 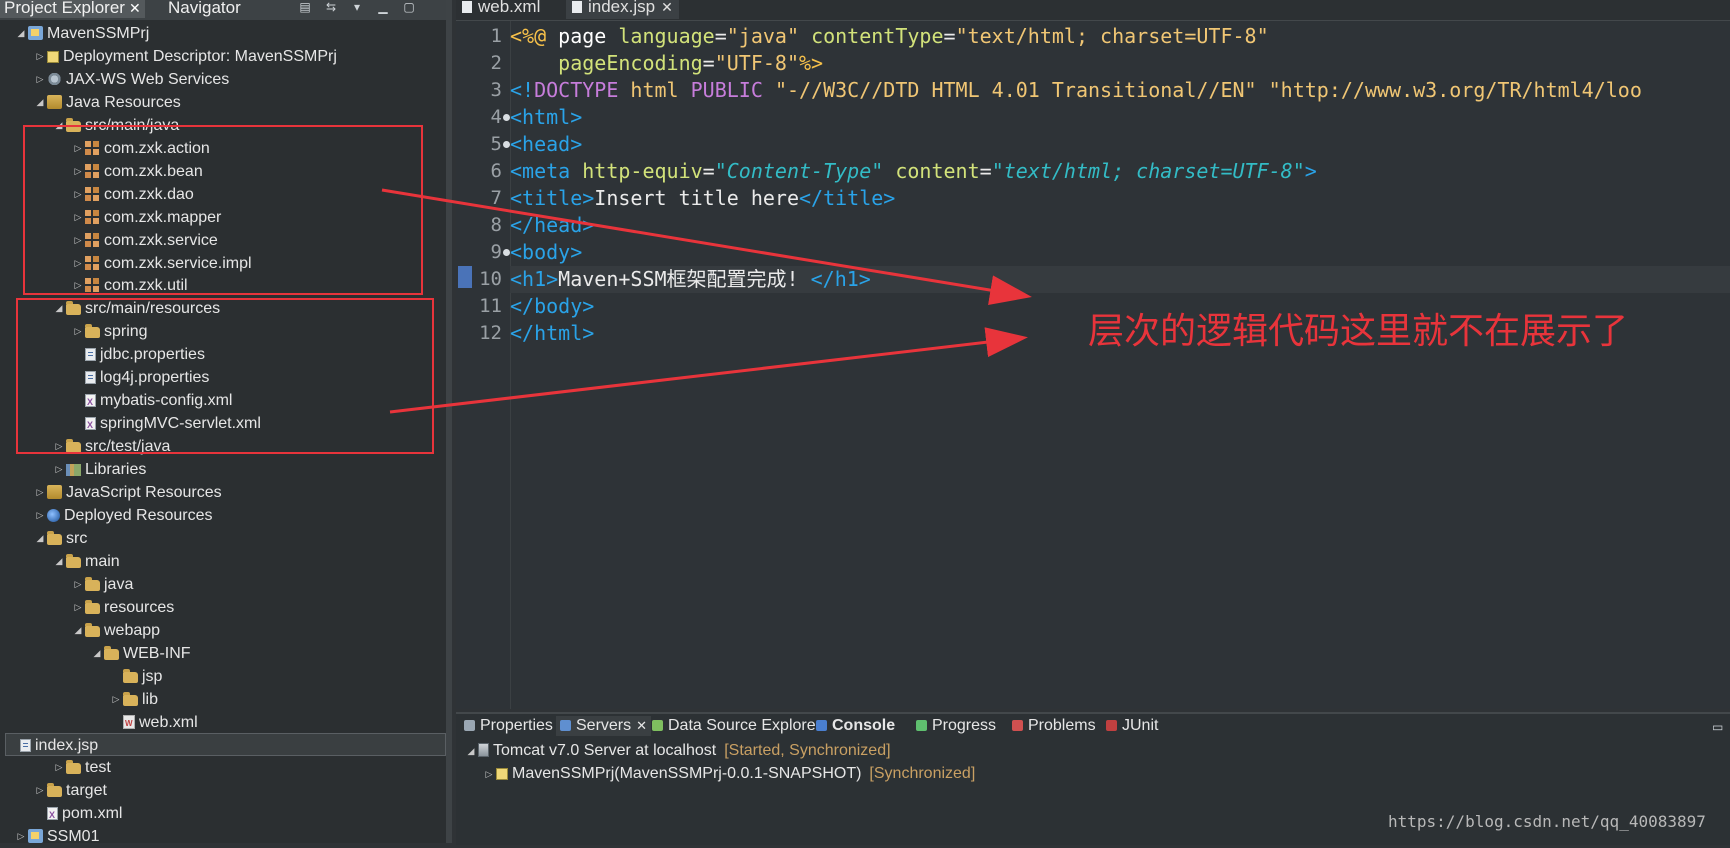 I want to click on line-number: 8, so click(x=496, y=225).